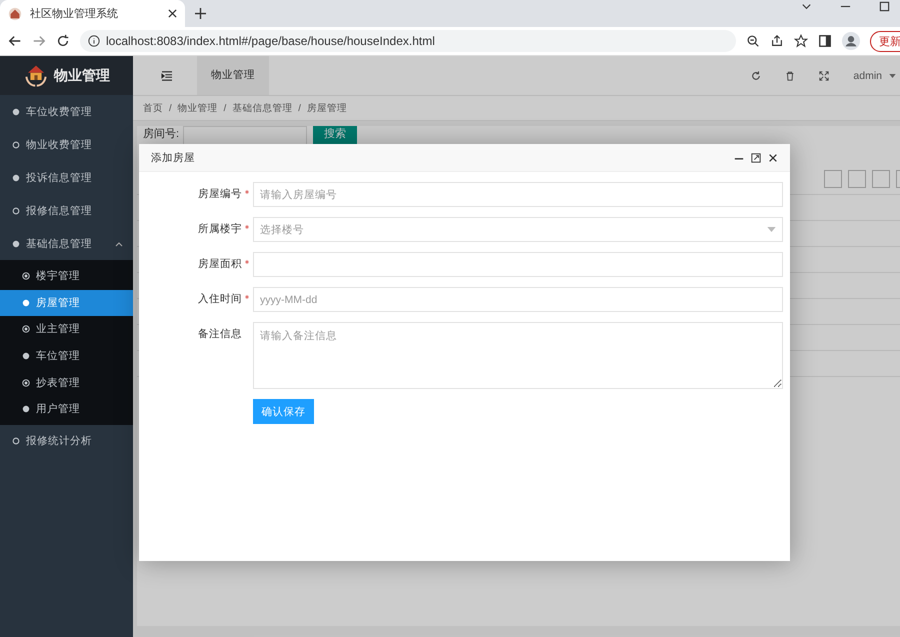 This screenshot has height=637, width=900. What do you see at coordinates (36, 76) in the screenshot?
I see `house-hands-icon` at bounding box center [36, 76].